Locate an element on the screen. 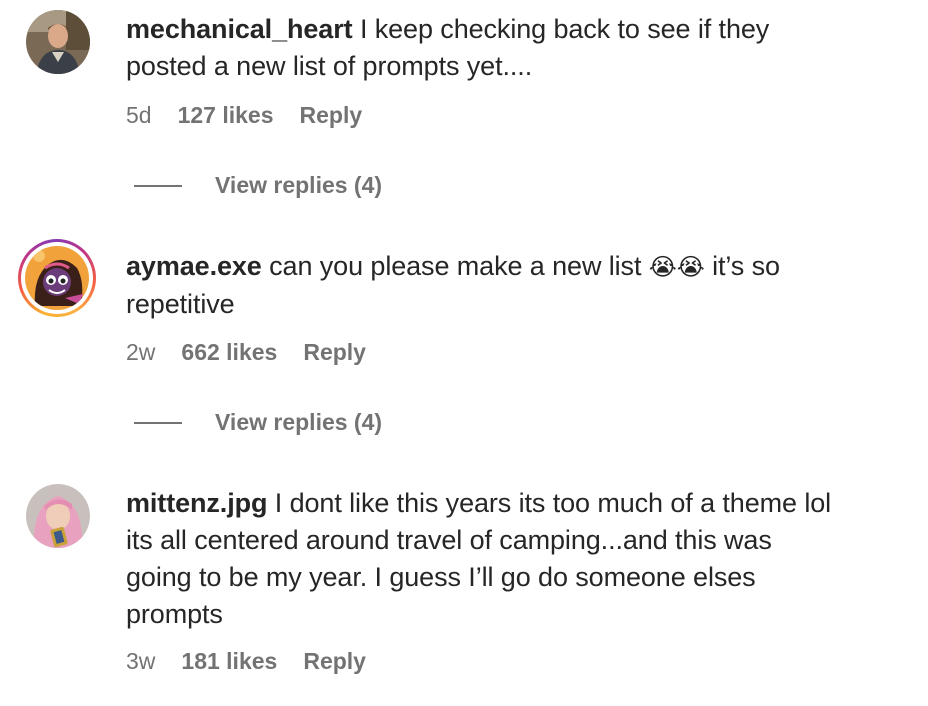 The width and height of the screenshot is (928, 706). cartoon-avatar-icon is located at coordinates (57, 278).